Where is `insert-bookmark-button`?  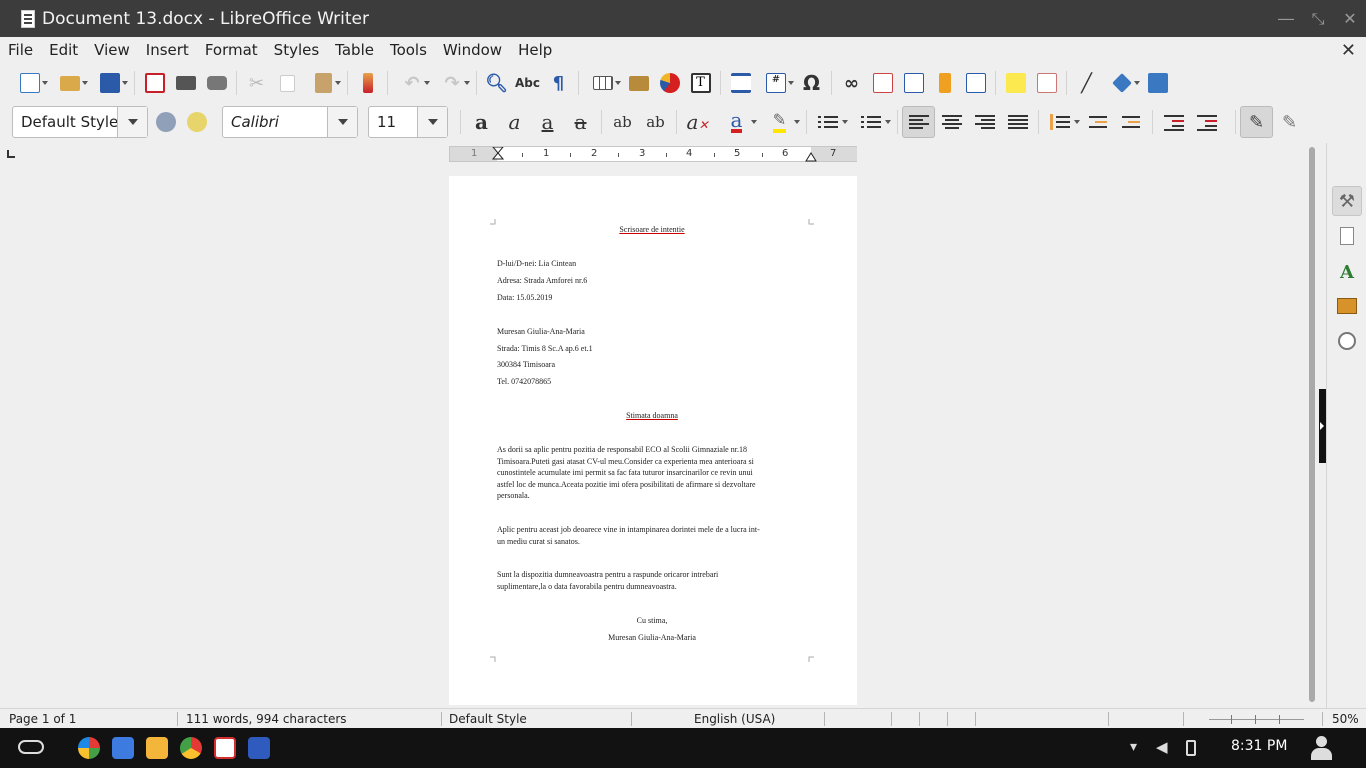 insert-bookmark-button is located at coordinates (944, 83).